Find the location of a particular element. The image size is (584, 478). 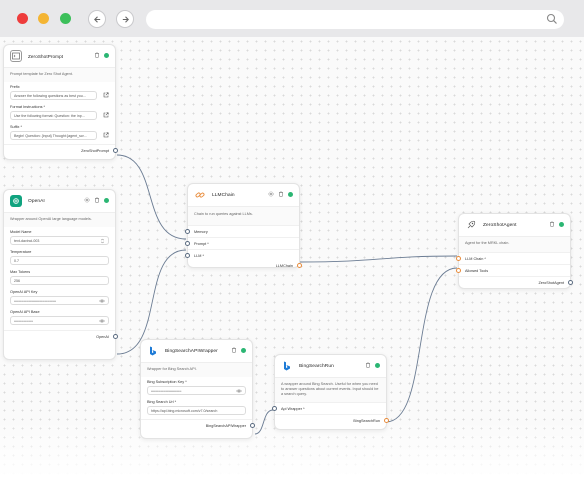

allowed-tools-input-row: Allowed Tools is located at coordinates (513, 270).